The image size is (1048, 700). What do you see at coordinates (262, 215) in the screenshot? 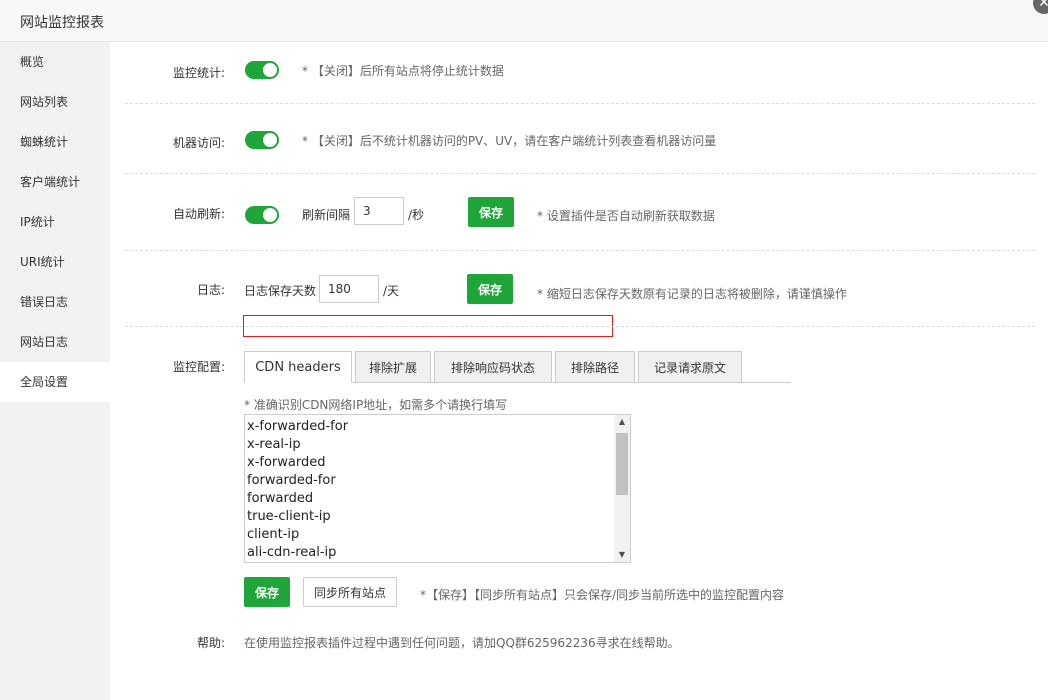
I see `auto-refresh-toggle` at bounding box center [262, 215].